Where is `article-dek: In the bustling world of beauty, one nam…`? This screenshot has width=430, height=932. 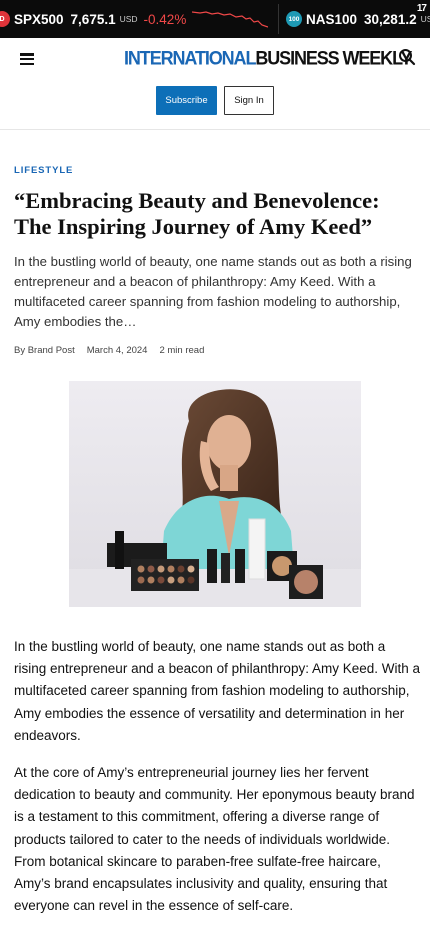
article-dek: In the bustling world of beauty, one nam… is located at coordinates (213, 291).